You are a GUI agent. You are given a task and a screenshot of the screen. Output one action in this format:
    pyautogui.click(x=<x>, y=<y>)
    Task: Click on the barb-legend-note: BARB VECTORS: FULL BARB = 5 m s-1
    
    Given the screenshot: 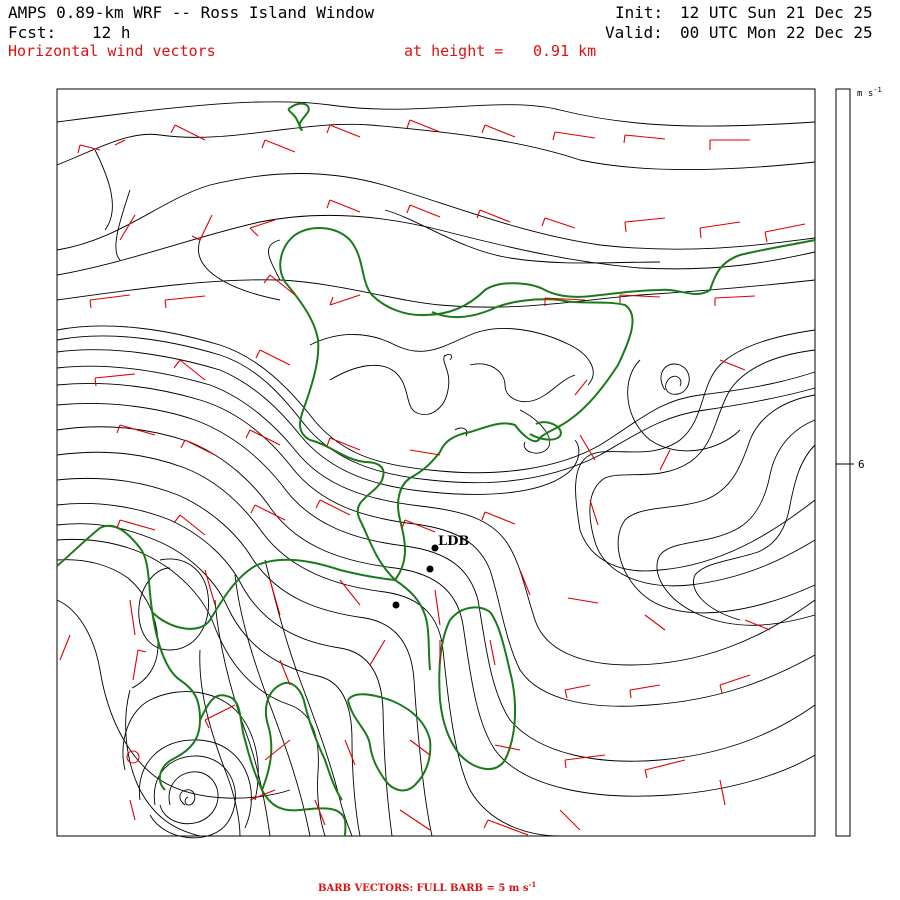 What is the action you would take?
    pyautogui.click(x=427, y=887)
    